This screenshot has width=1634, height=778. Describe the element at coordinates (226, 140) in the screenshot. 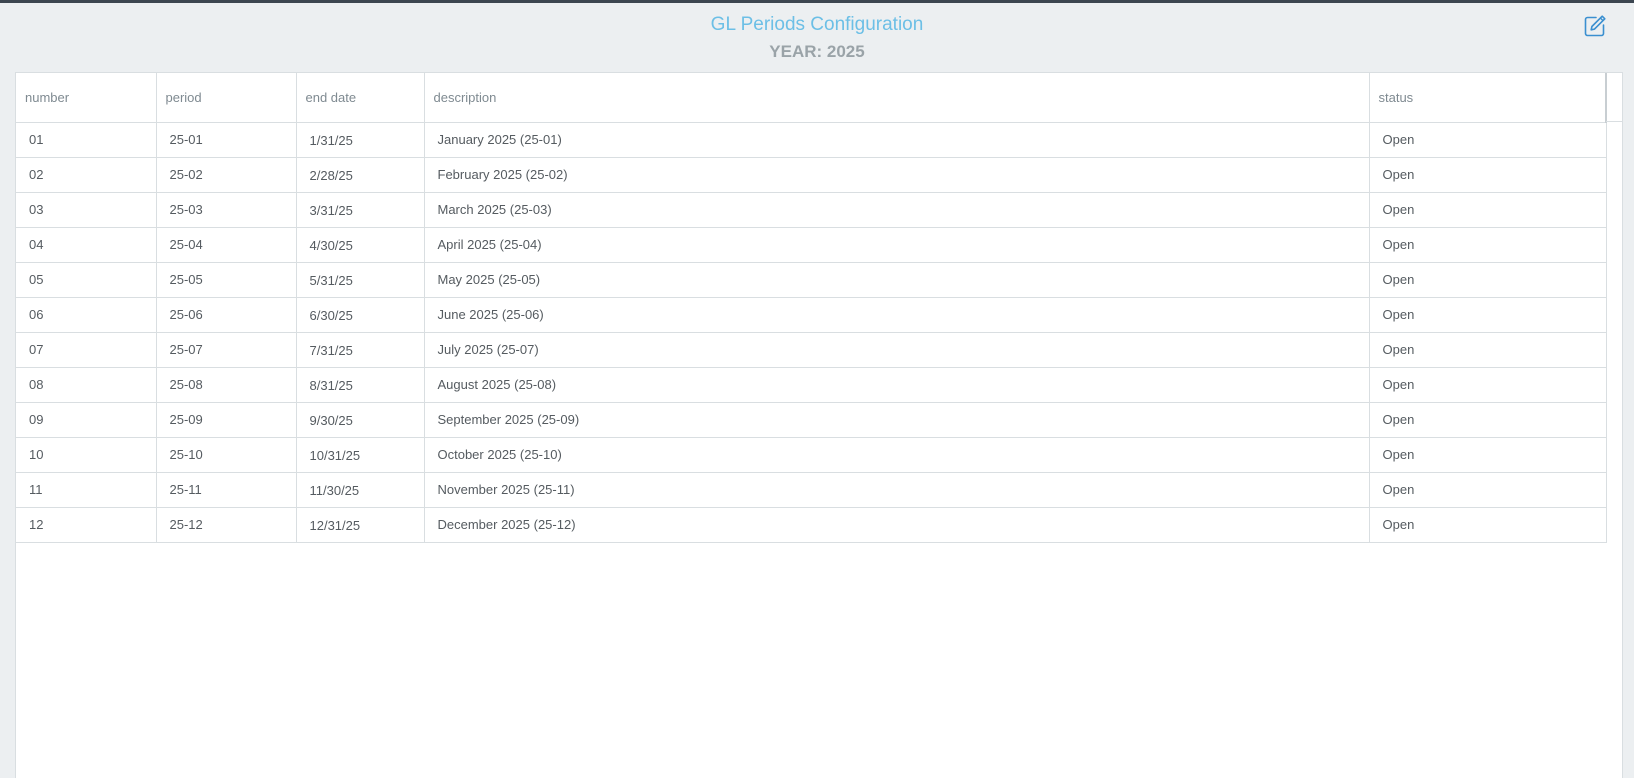

I see `cell-period: 25-01` at that location.